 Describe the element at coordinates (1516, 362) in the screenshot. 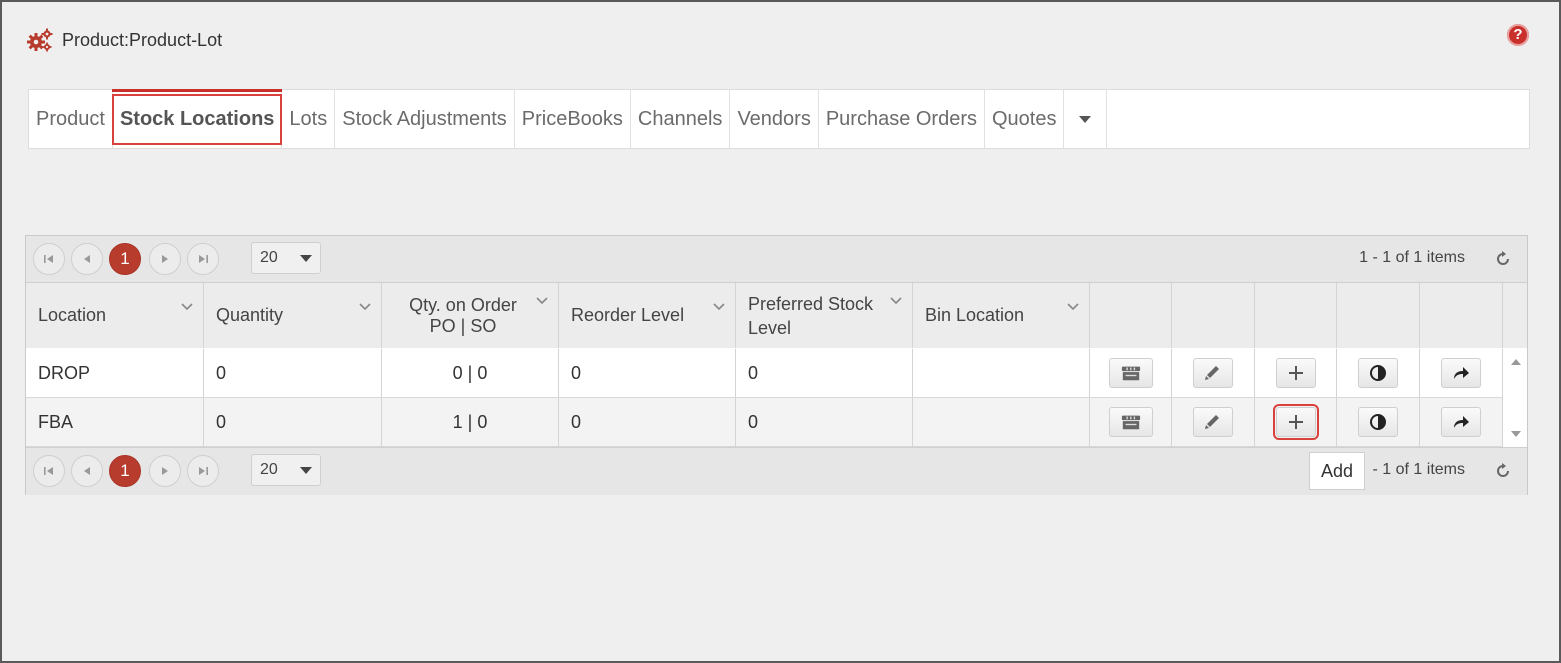

I see `scroll-up-icon` at that location.